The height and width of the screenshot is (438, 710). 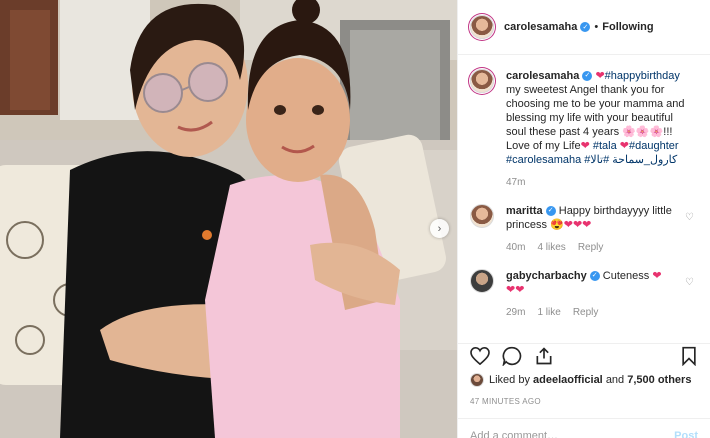 What do you see at coordinates (544, 357) in the screenshot?
I see `share-icon` at bounding box center [544, 357].